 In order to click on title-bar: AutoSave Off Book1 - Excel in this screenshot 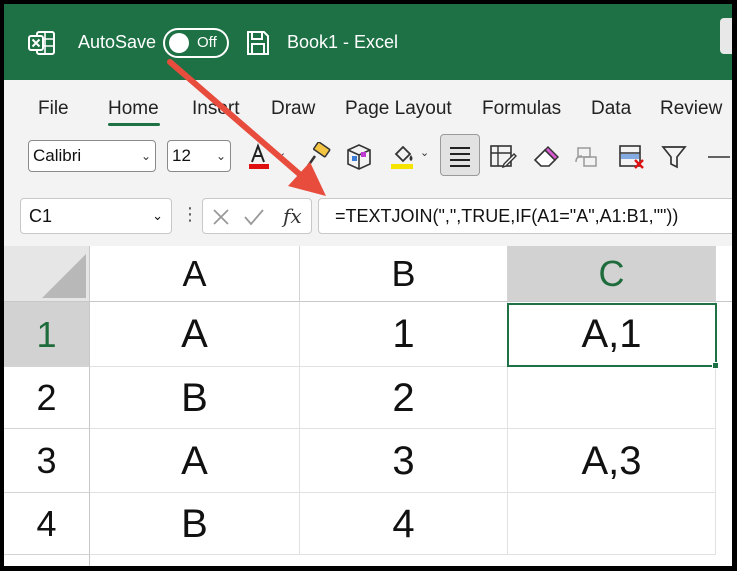, I will do `click(368, 42)`.